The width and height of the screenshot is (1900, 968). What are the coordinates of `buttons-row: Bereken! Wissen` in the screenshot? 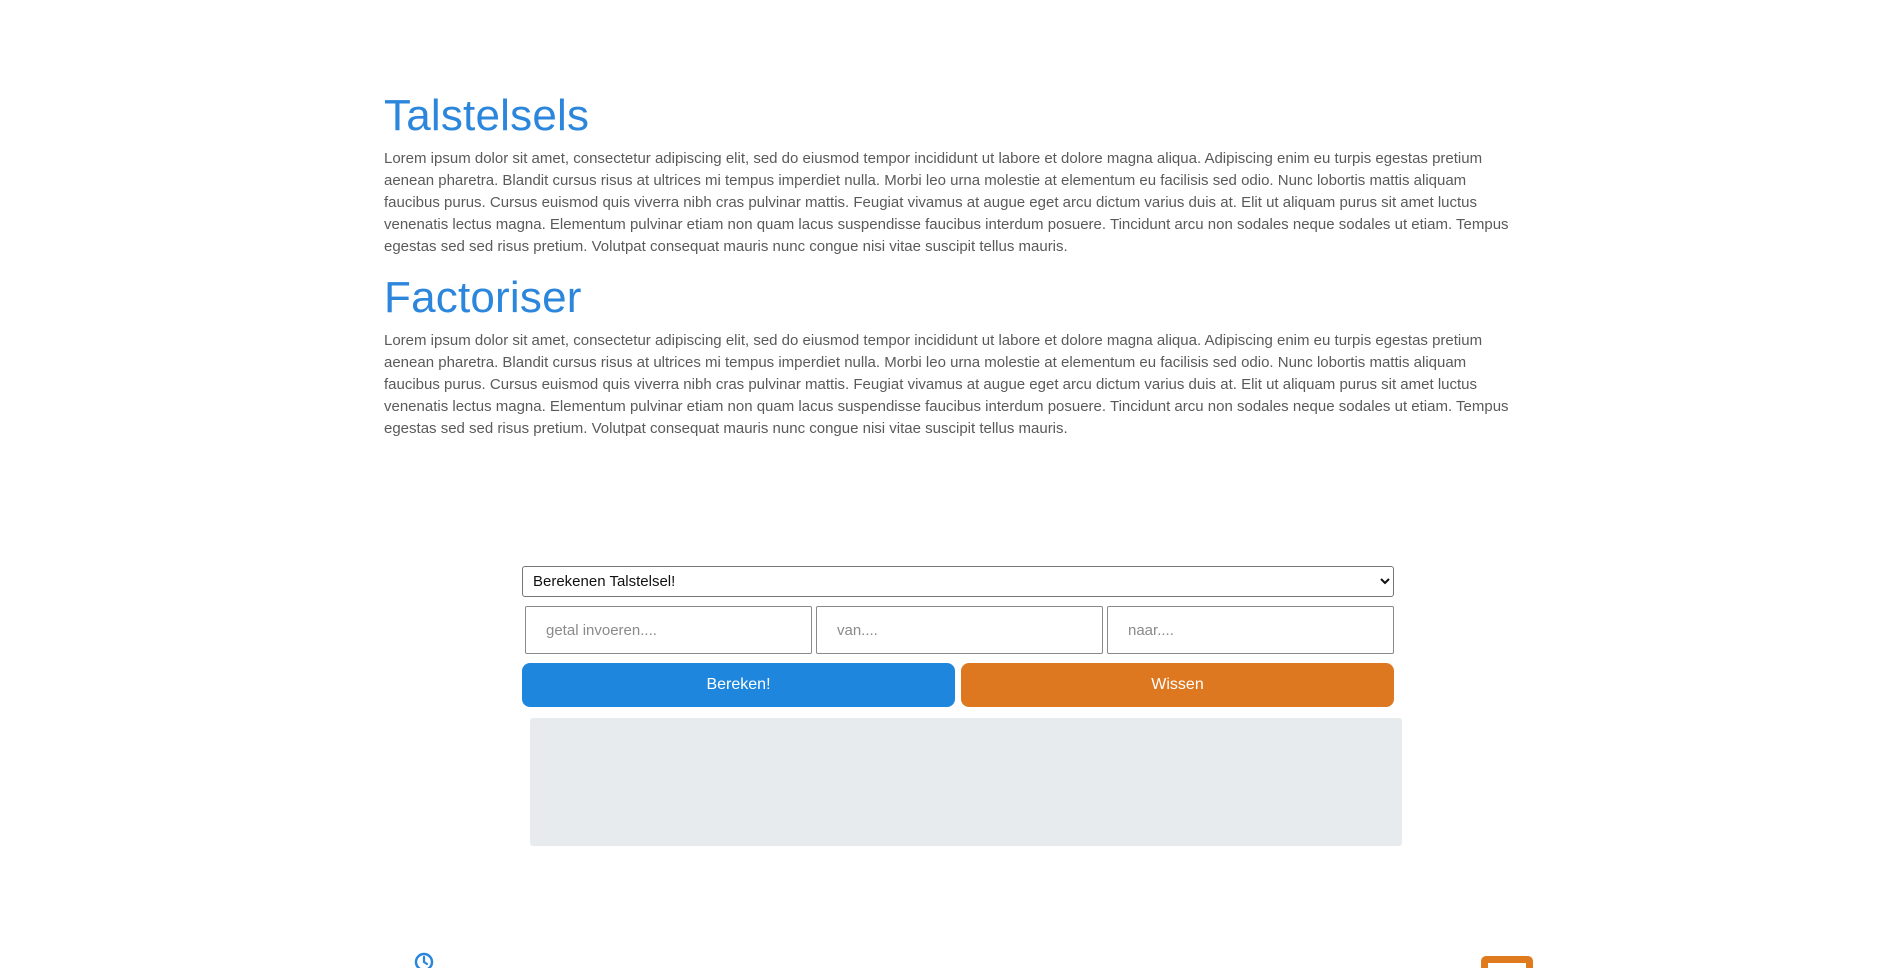 It's located at (958, 685).